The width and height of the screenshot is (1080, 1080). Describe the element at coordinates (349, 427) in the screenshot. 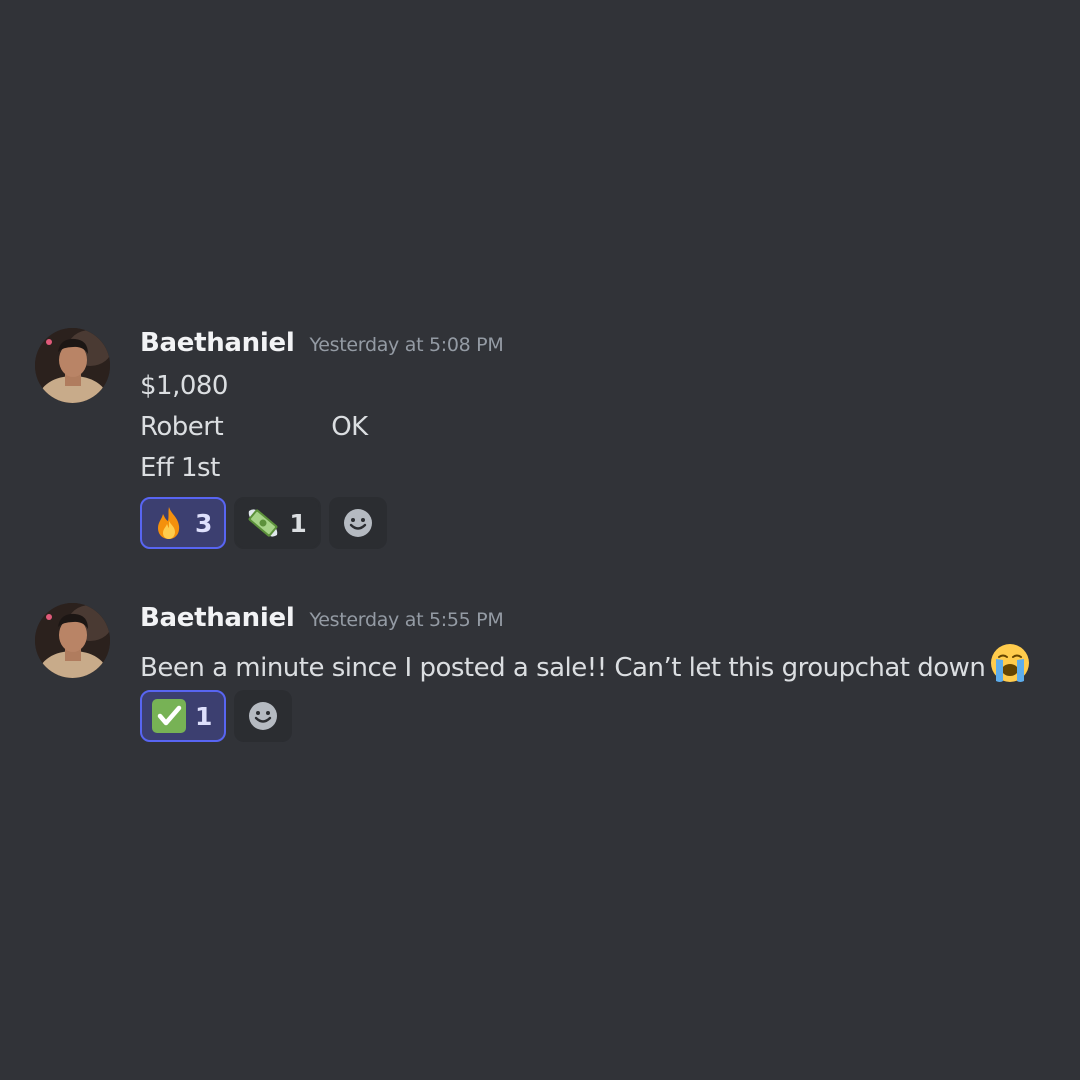

I see `message-text: OK` at that location.